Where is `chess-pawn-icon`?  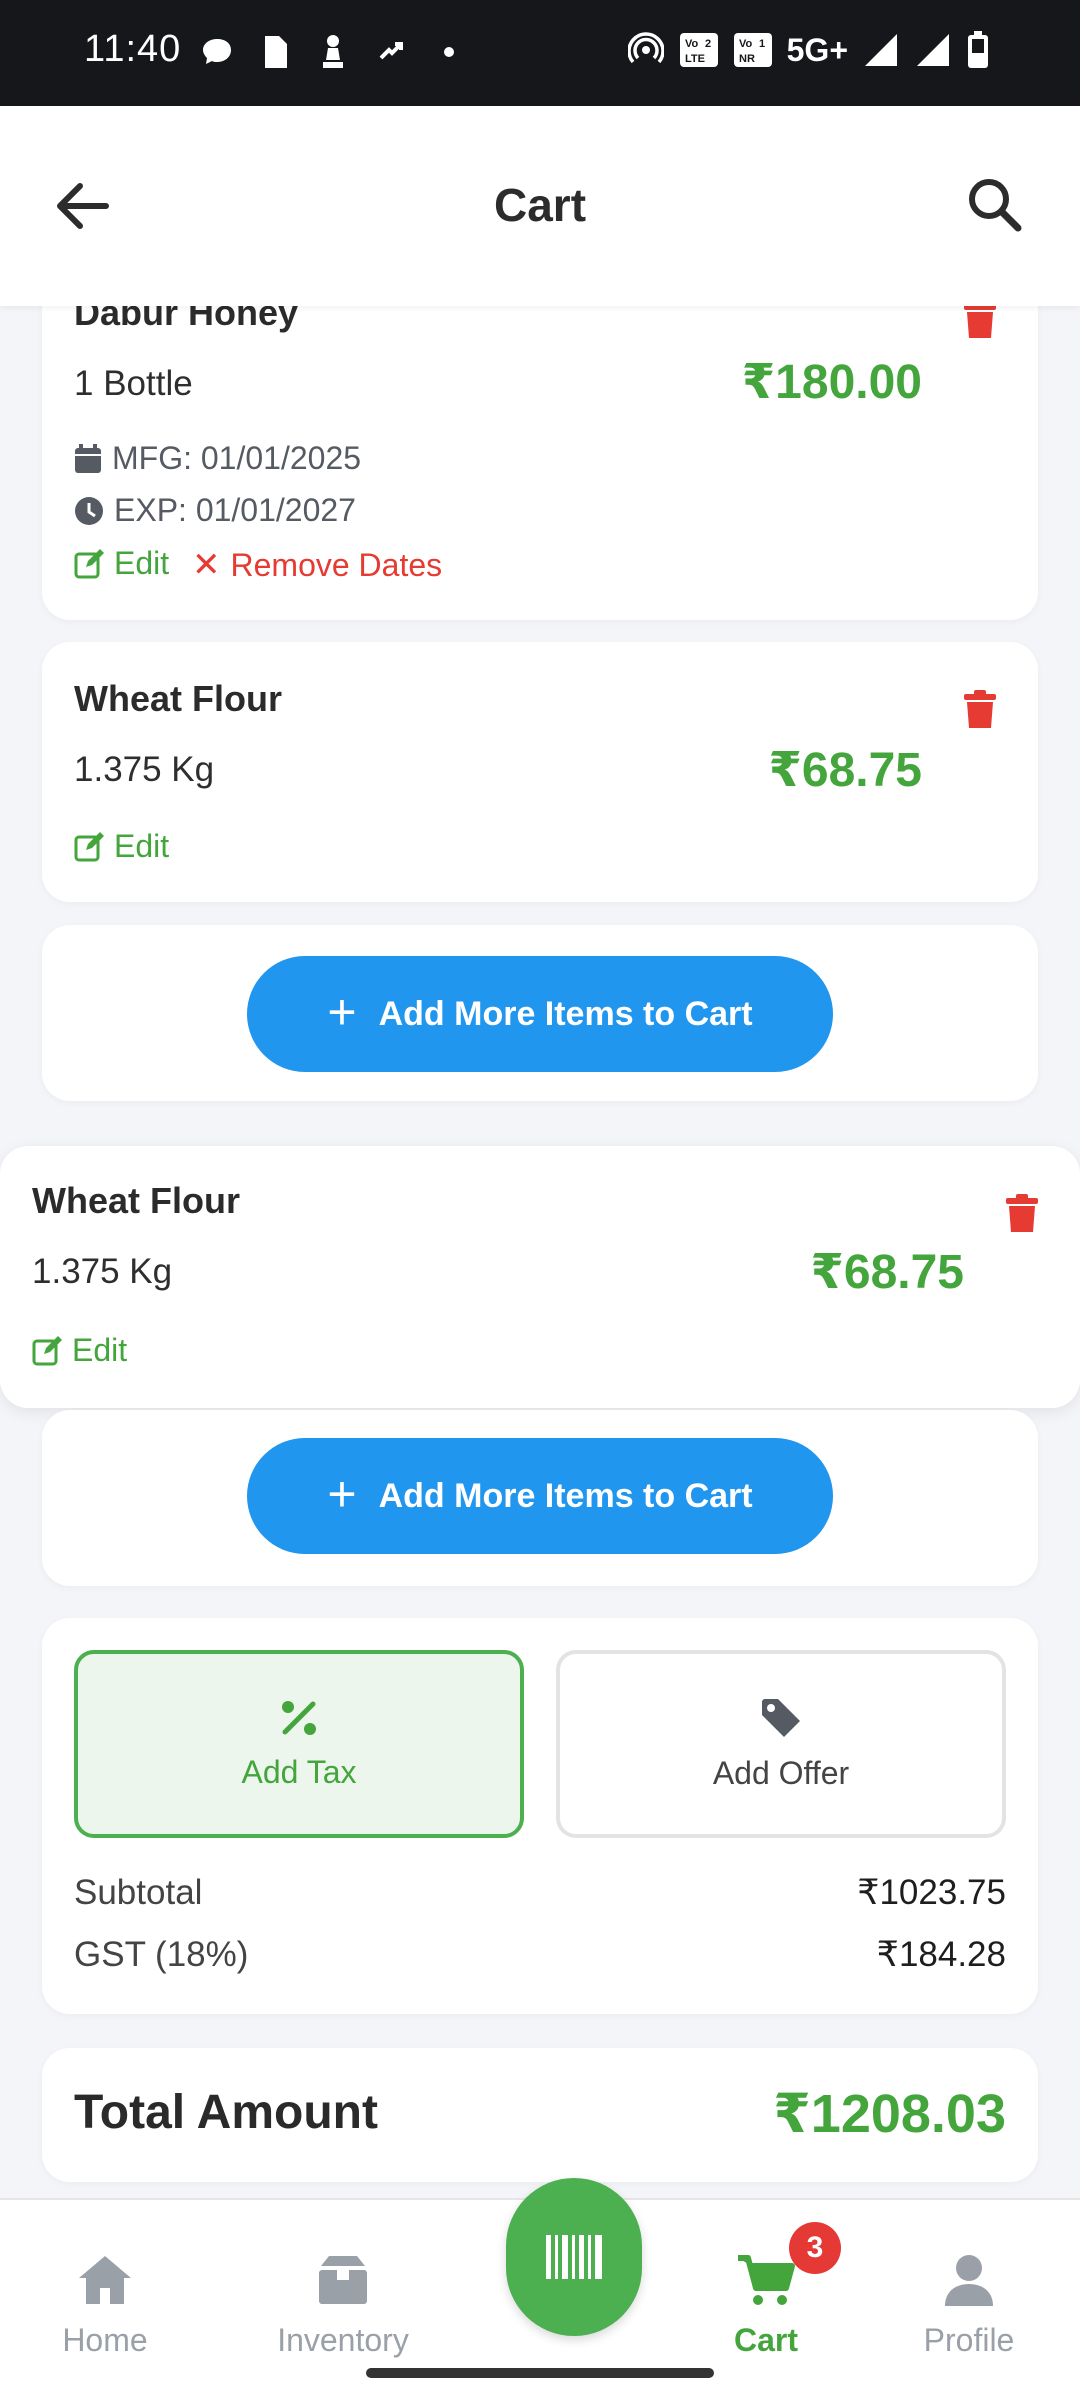 chess-pawn-icon is located at coordinates (333, 52).